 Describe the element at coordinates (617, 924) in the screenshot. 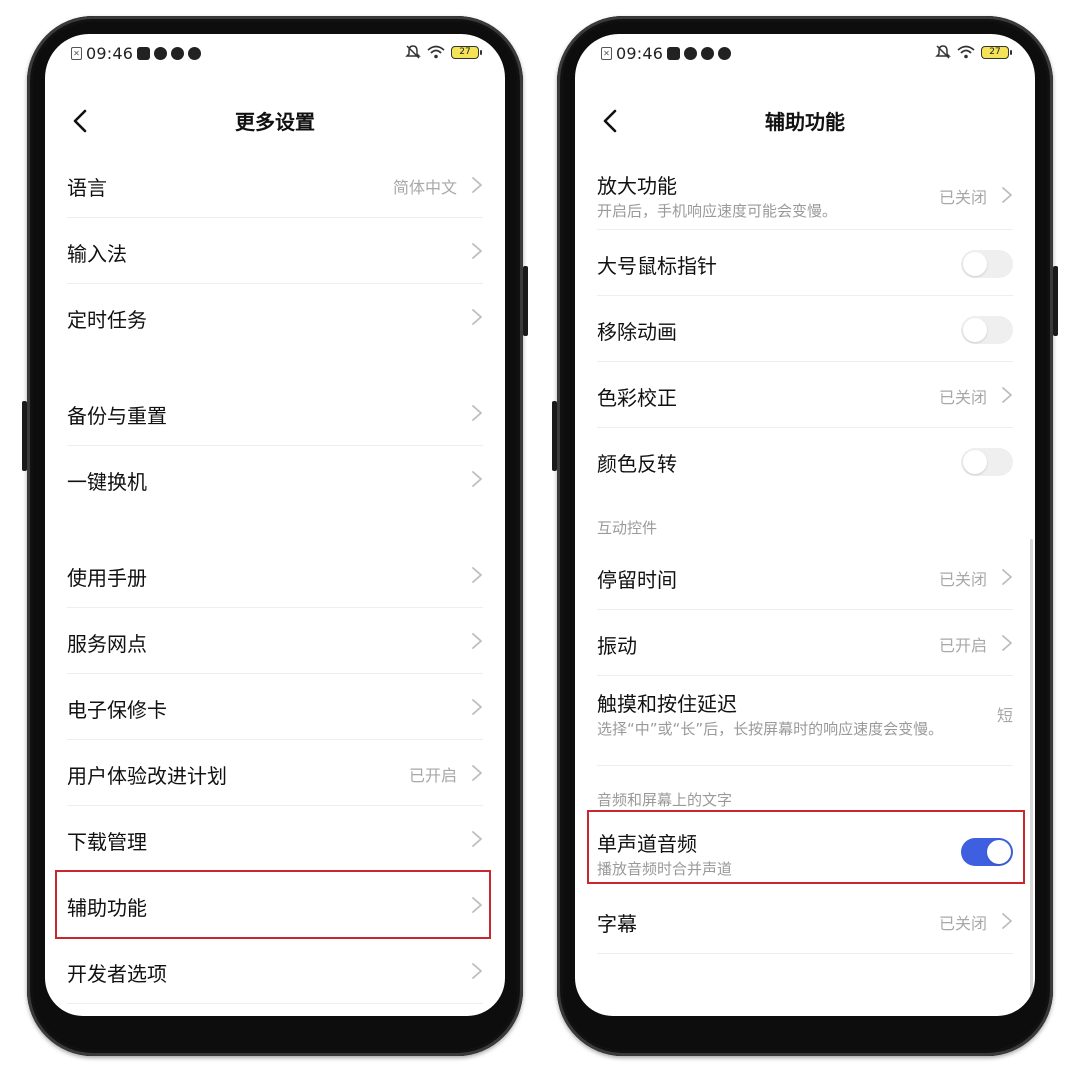

I see `item-label: 字幕` at that location.